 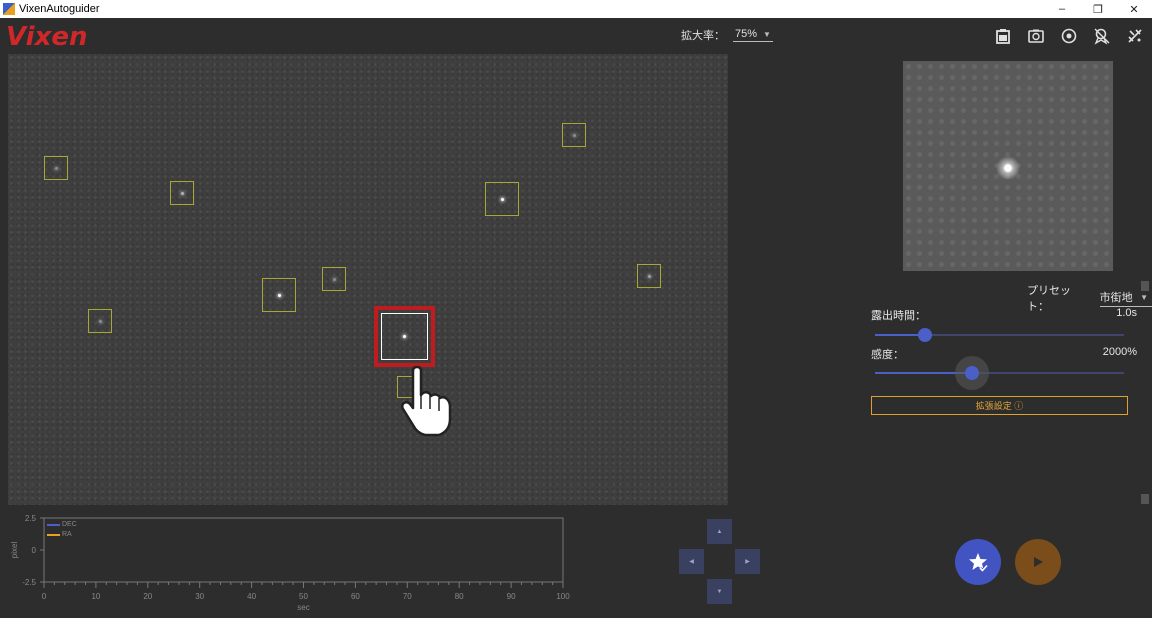 I want to click on preset-value: 市街地, so click(x=1116, y=298).